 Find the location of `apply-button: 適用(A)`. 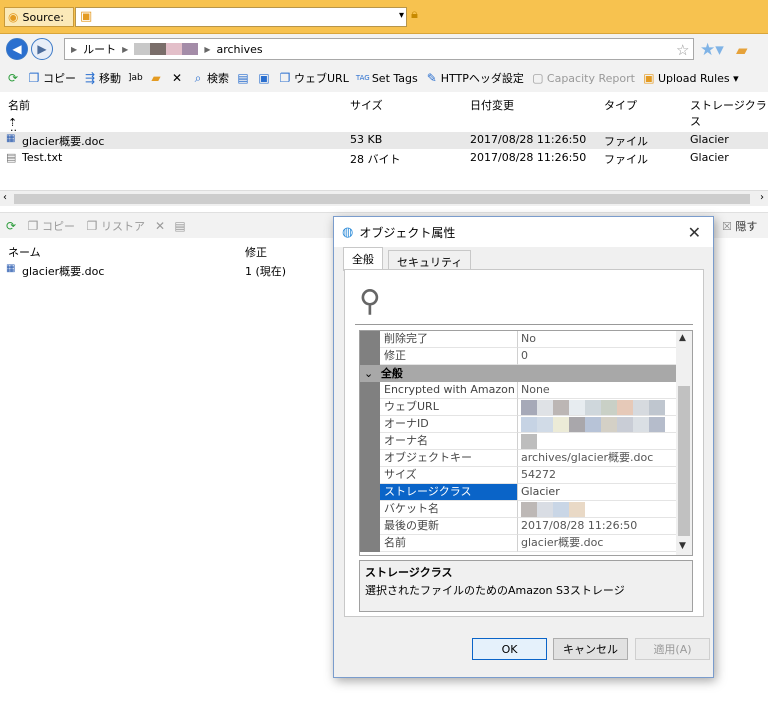

apply-button: 適用(A) is located at coordinates (672, 649).